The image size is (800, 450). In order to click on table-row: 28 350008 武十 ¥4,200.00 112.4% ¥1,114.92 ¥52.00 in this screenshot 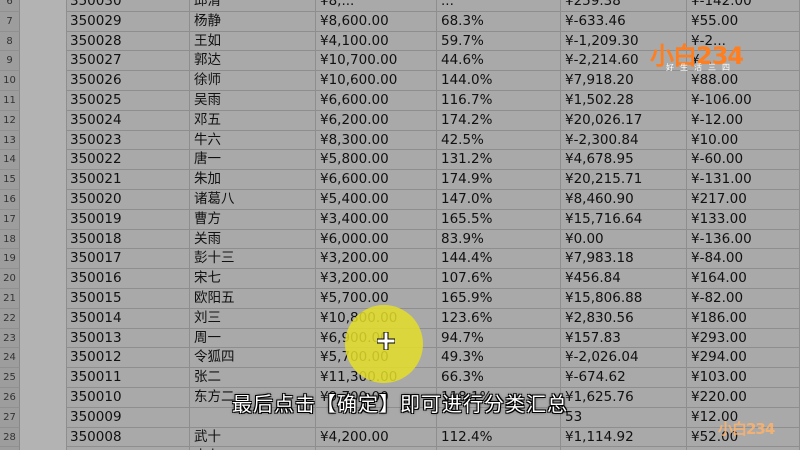, I will do `click(400, 437)`.